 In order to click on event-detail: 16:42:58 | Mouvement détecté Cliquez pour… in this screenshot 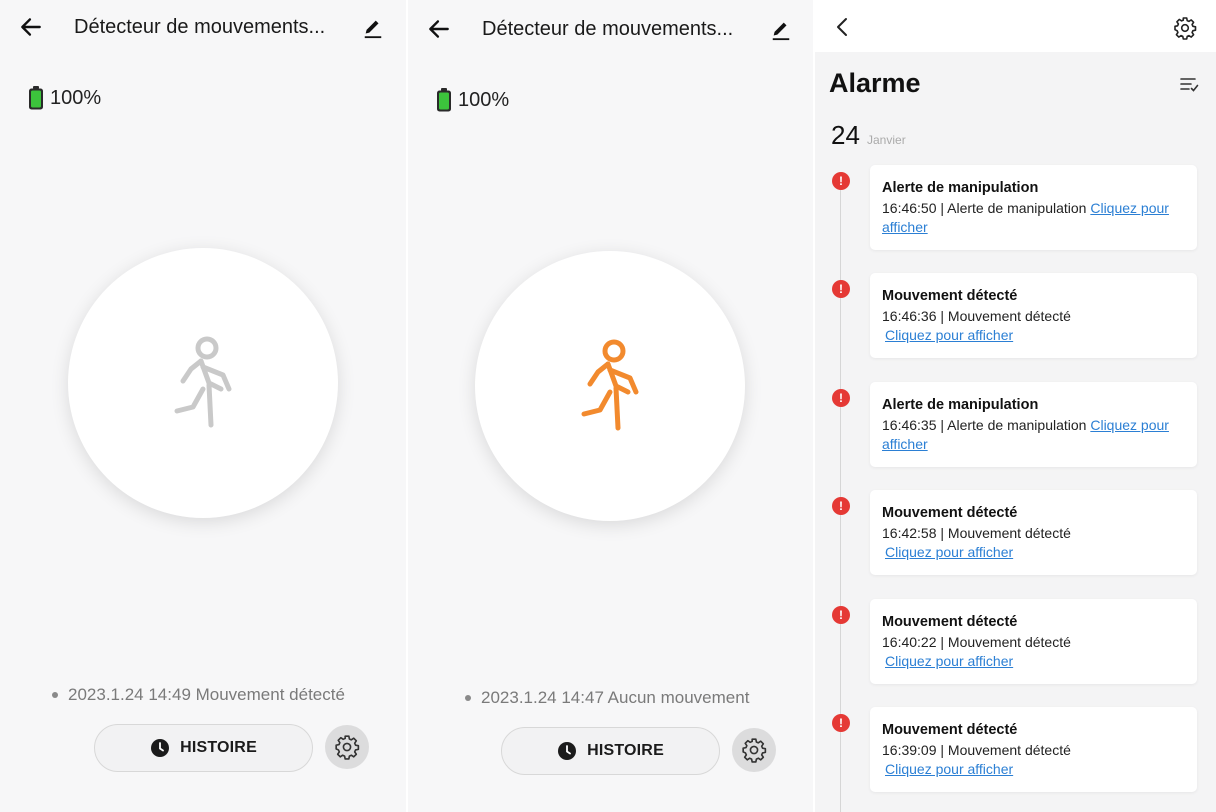, I will do `click(1033, 543)`.